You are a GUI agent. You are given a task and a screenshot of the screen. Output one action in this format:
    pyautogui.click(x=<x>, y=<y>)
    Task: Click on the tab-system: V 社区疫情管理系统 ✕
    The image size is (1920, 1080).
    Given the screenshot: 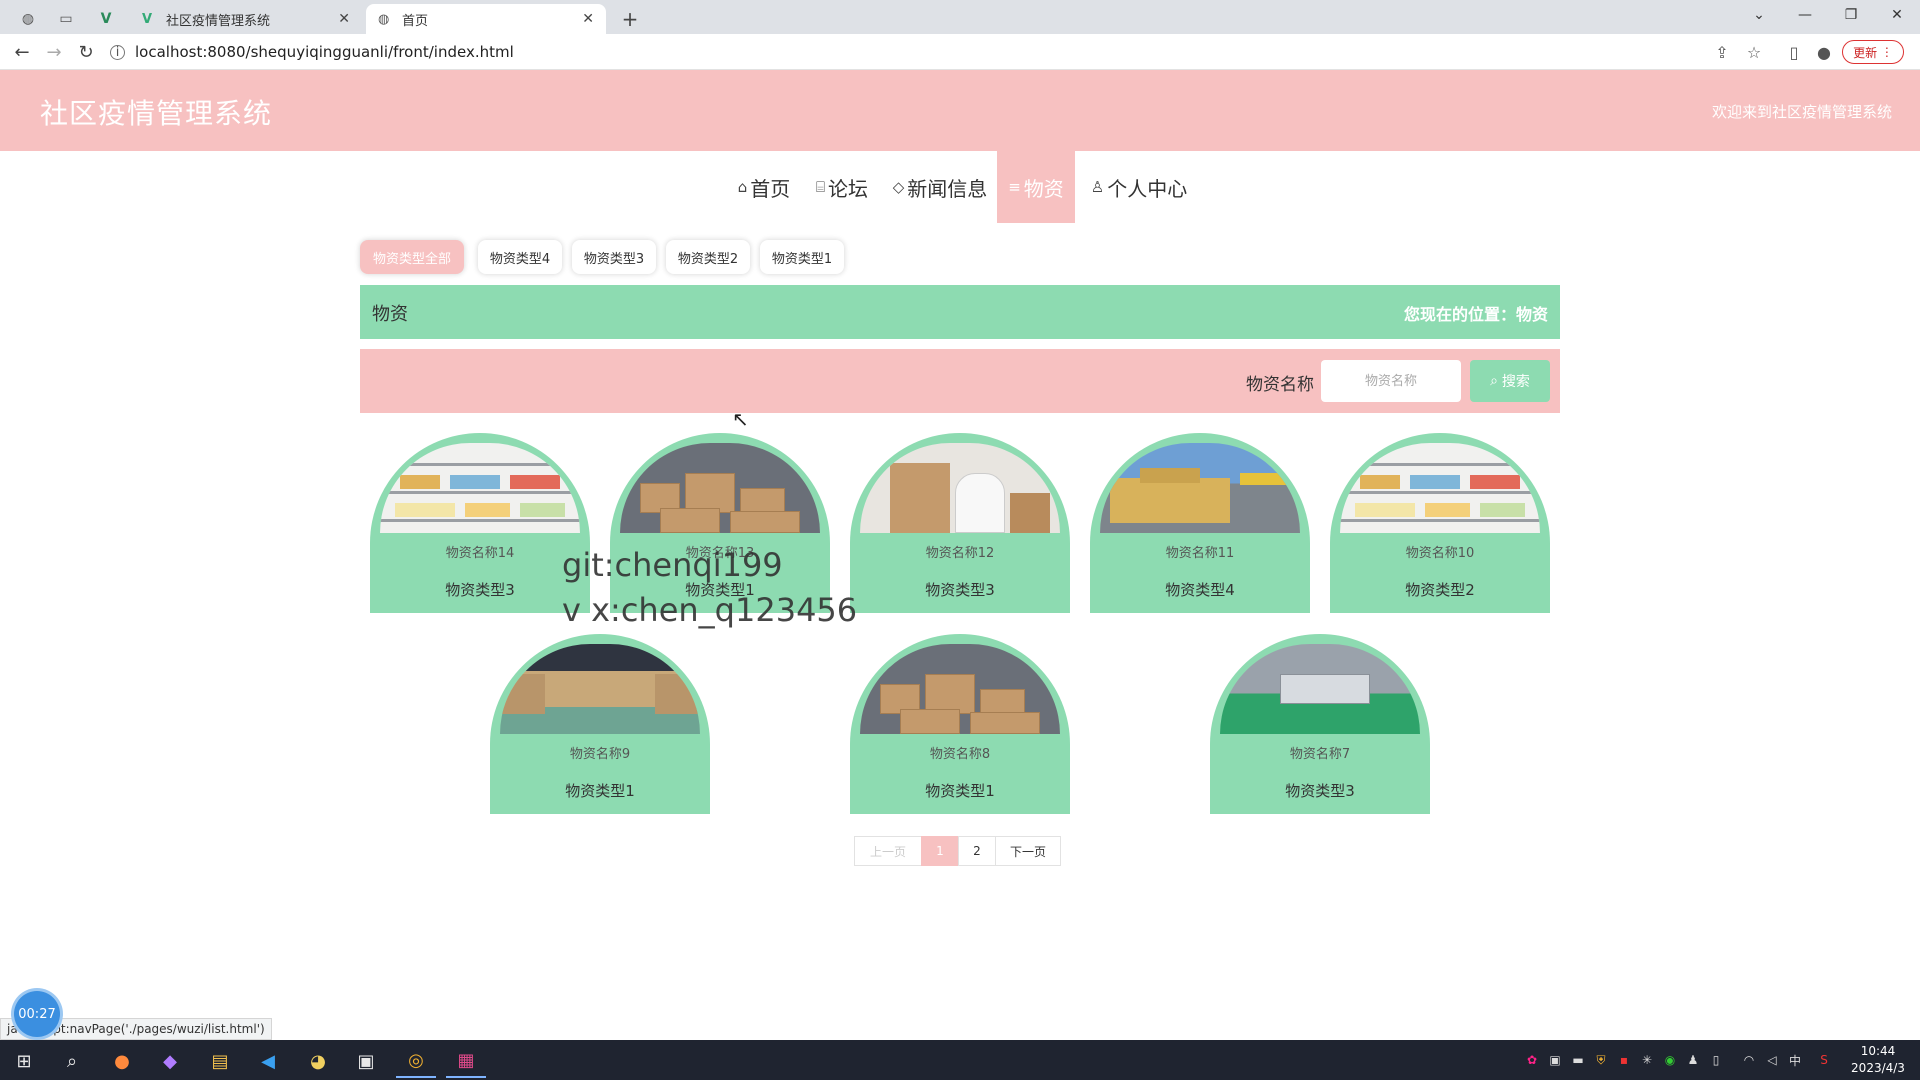 What is the action you would take?
    pyautogui.click(x=246, y=19)
    